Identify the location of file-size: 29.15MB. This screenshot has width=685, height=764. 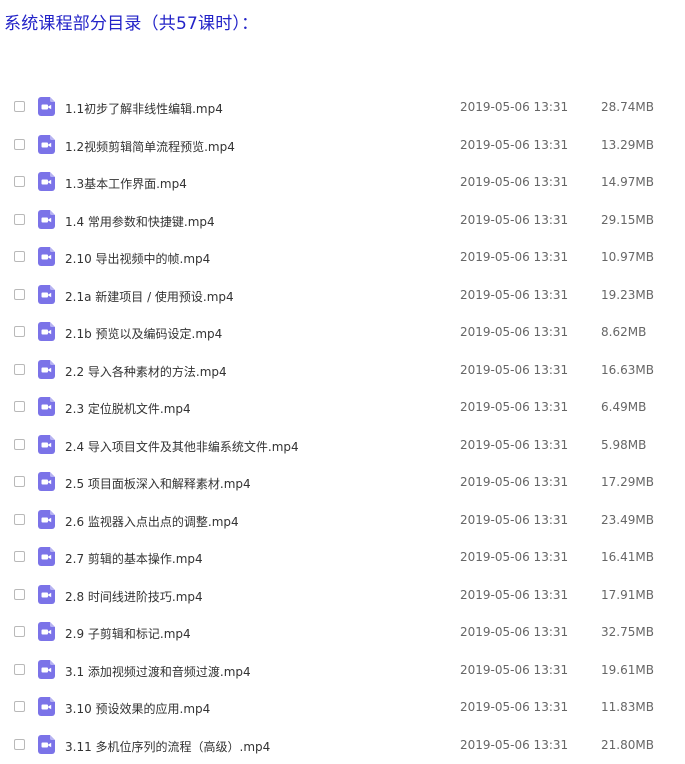
(627, 220).